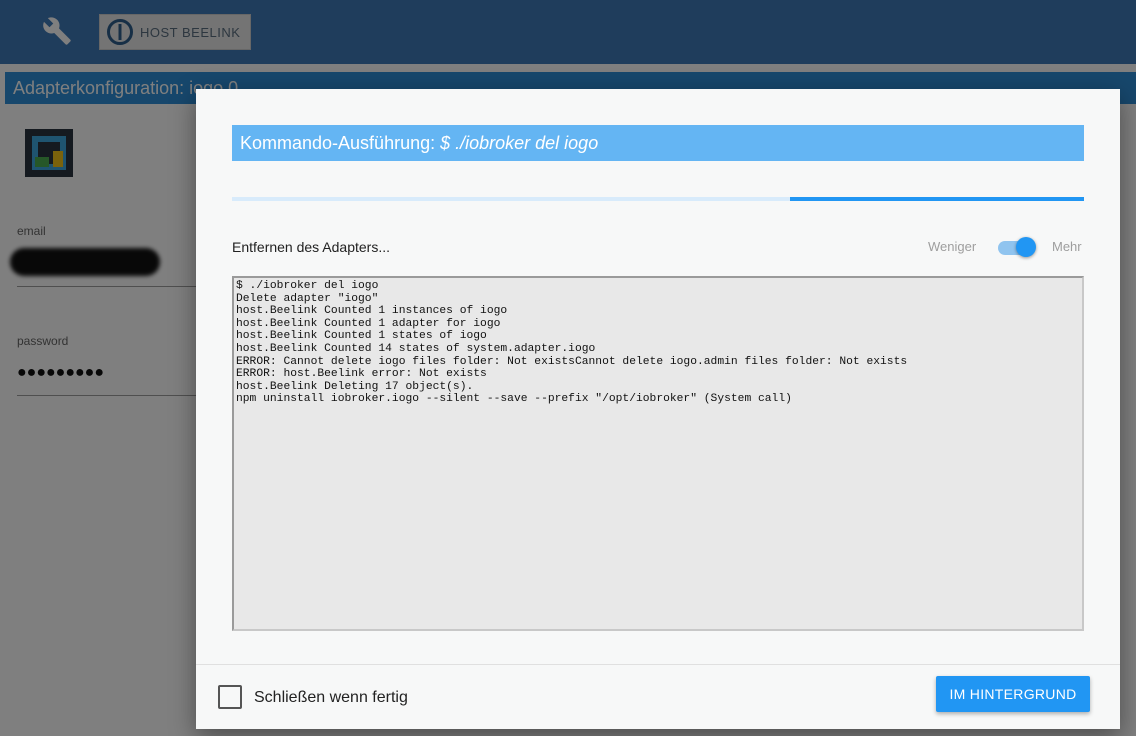 This screenshot has height=736, width=1136. What do you see at coordinates (307, 286) in the screenshot?
I see `console-line: $ ./iobroker del iogo` at bounding box center [307, 286].